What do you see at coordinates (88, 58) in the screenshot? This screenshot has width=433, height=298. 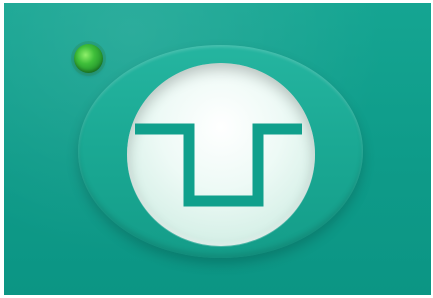 I see `power-led-icon` at bounding box center [88, 58].